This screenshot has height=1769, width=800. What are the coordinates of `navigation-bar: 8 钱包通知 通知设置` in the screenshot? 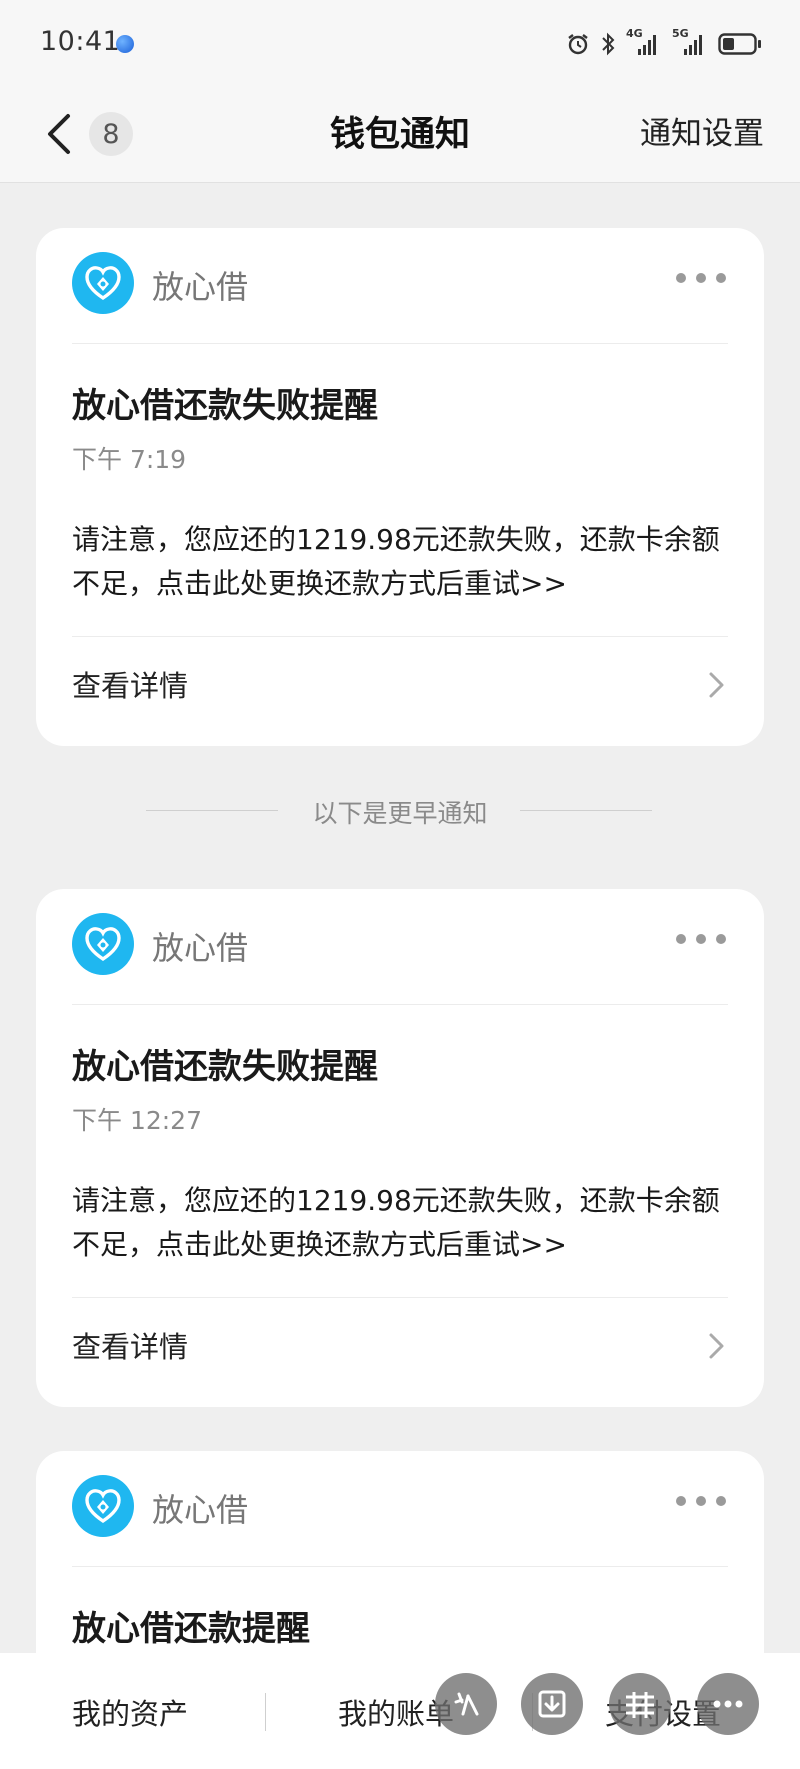 It's located at (400, 135).